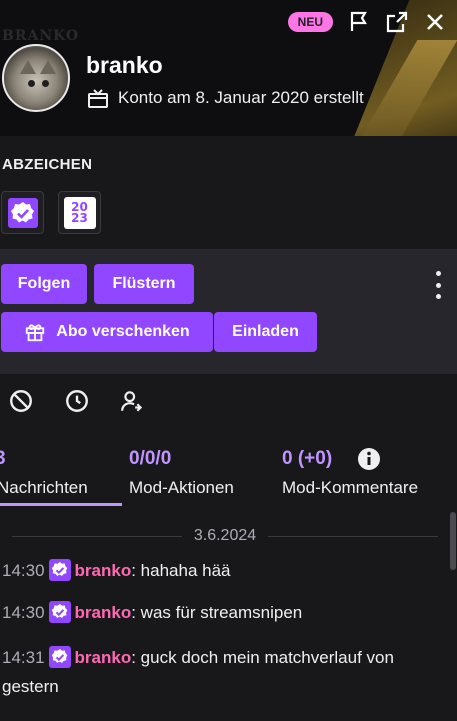 This screenshot has width=457, height=721. Describe the element at coordinates (307, 458) in the screenshot. I see `stat-mod-comments-value: 0 (+0)` at that location.